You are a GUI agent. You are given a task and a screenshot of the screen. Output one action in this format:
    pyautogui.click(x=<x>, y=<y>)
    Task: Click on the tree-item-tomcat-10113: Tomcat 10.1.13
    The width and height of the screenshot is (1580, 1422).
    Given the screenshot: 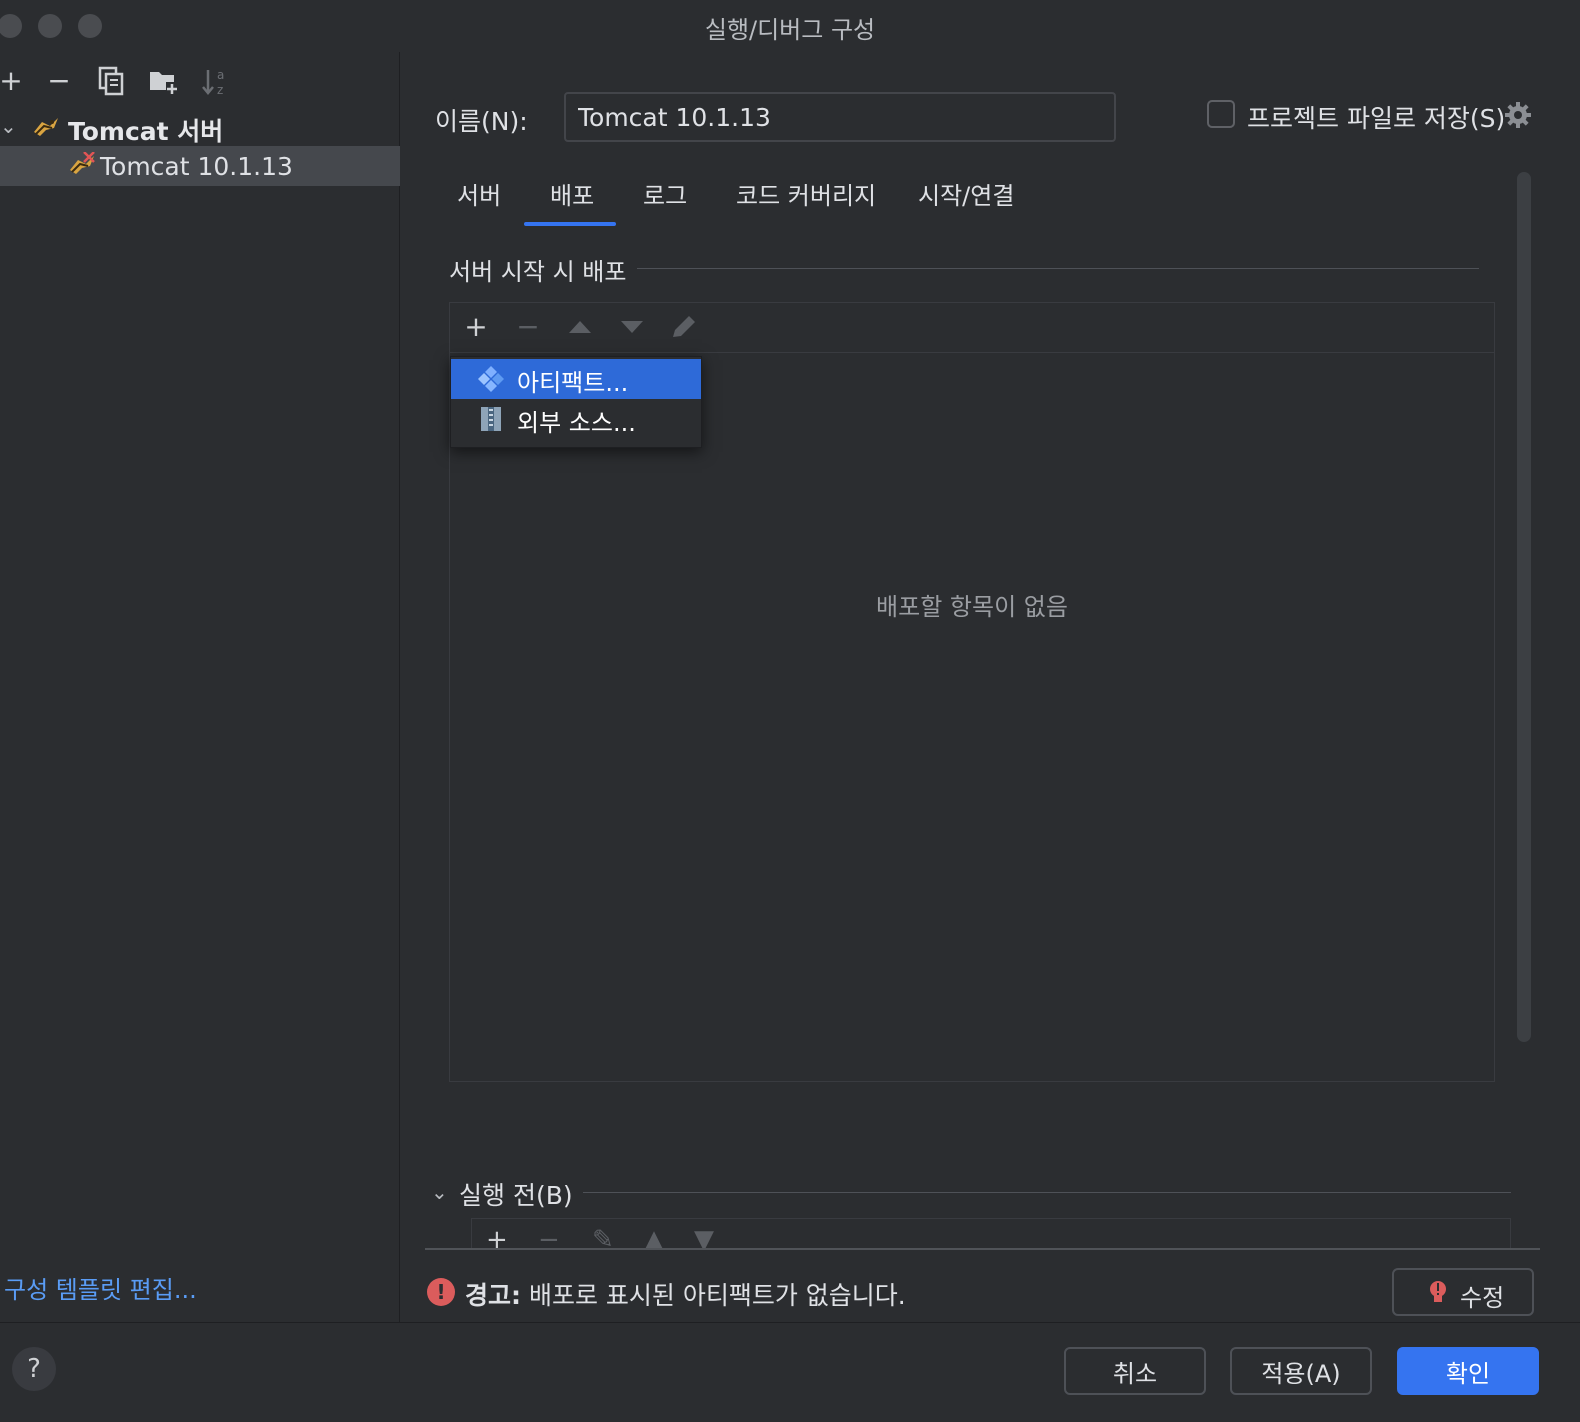 What is the action you would take?
    pyautogui.click(x=200, y=166)
    